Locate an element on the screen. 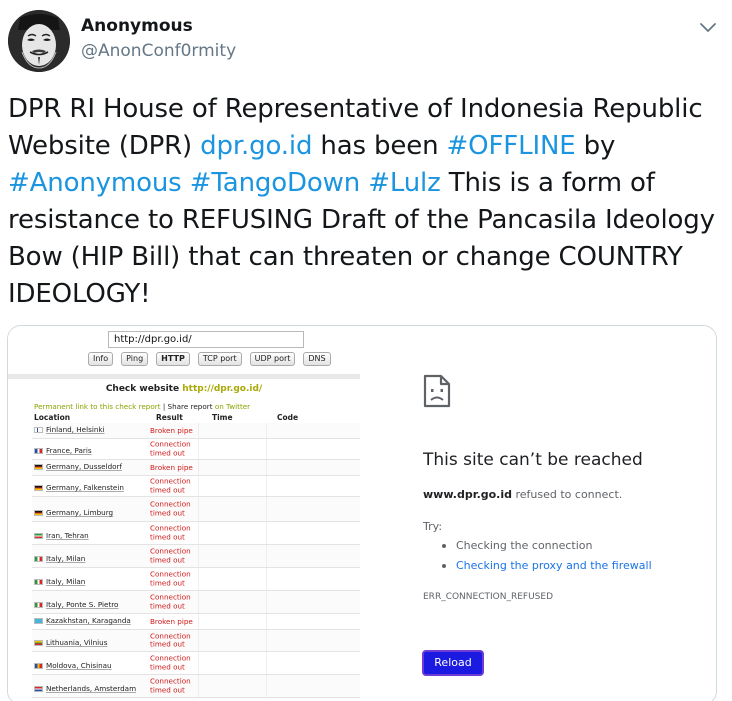 Image resolution: width=732 pixels, height=701 pixels. display-name: Anonymous is located at coordinates (137, 26).